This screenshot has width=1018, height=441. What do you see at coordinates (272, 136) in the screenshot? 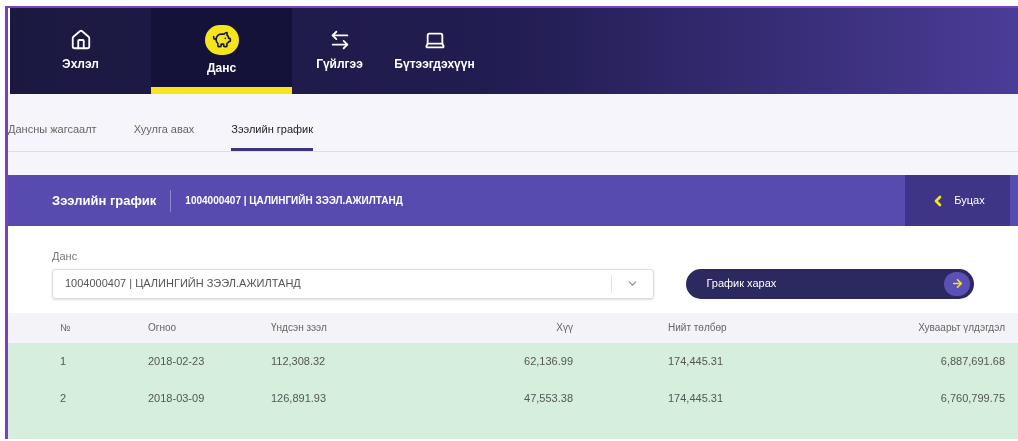
I see `sub-tab: Зээлийн график` at bounding box center [272, 136].